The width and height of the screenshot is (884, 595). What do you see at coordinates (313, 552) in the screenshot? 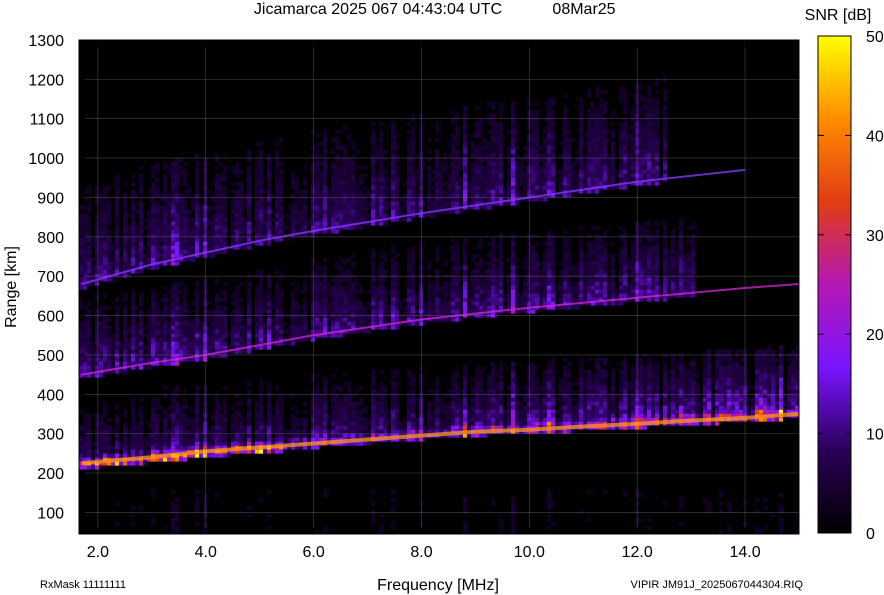
I see `x-tick-label: 6.0` at bounding box center [313, 552].